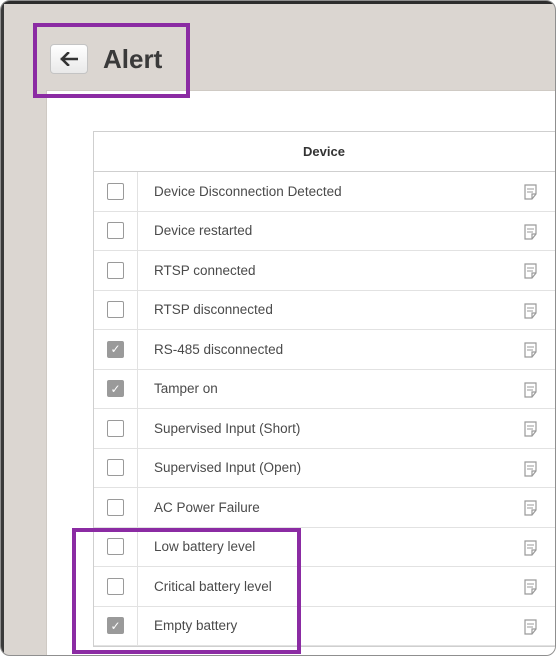 The width and height of the screenshot is (556, 656). What do you see at coordinates (324, 587) in the screenshot?
I see `table-row: Critical battery level` at bounding box center [324, 587].